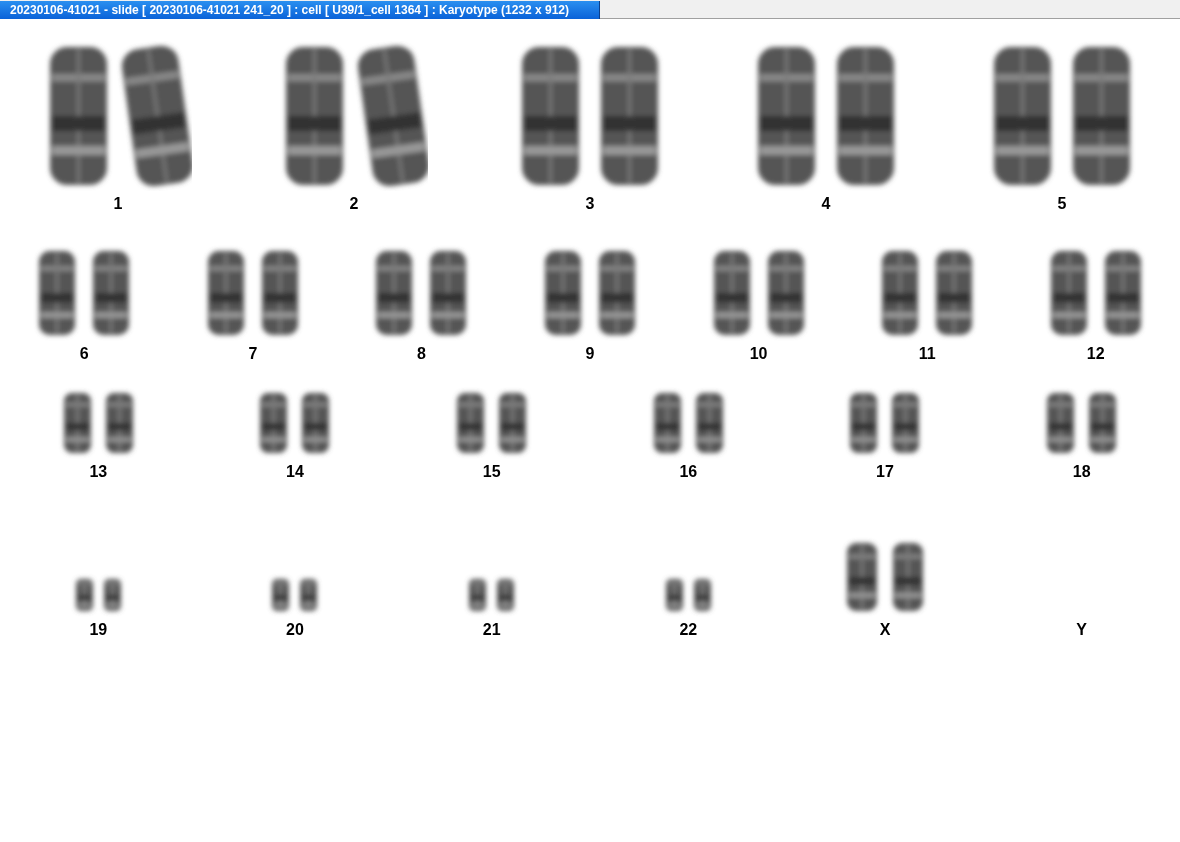 The width and height of the screenshot is (1180, 842). Describe the element at coordinates (1081, 472) in the screenshot. I see `chromosome-number: 18` at that location.